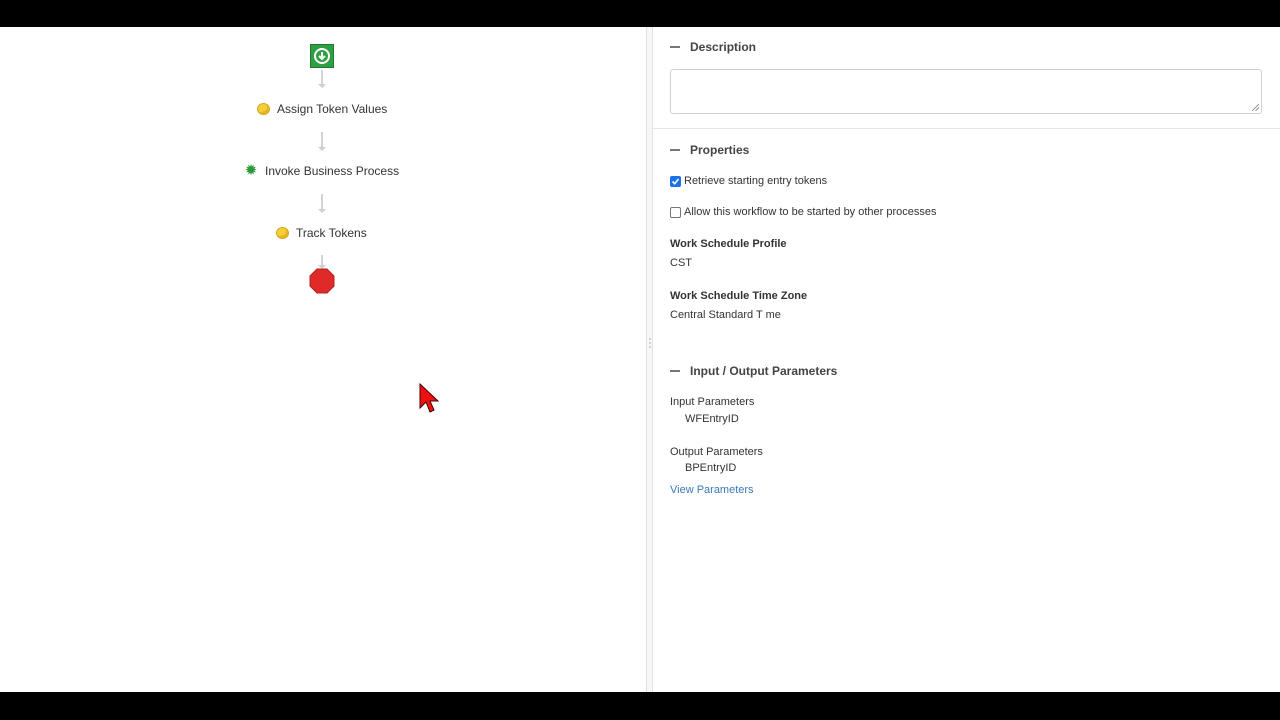  What do you see at coordinates (739, 296) in the screenshot?
I see `work-schedule-time-zone-label: Work Schedule Time Zone` at bounding box center [739, 296].